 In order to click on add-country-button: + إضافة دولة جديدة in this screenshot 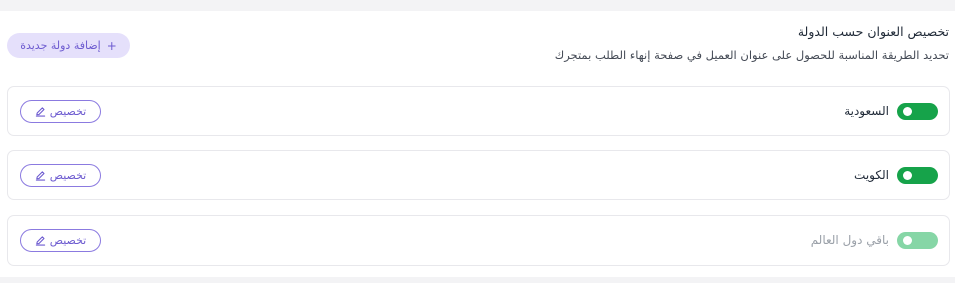, I will do `click(68, 45)`.